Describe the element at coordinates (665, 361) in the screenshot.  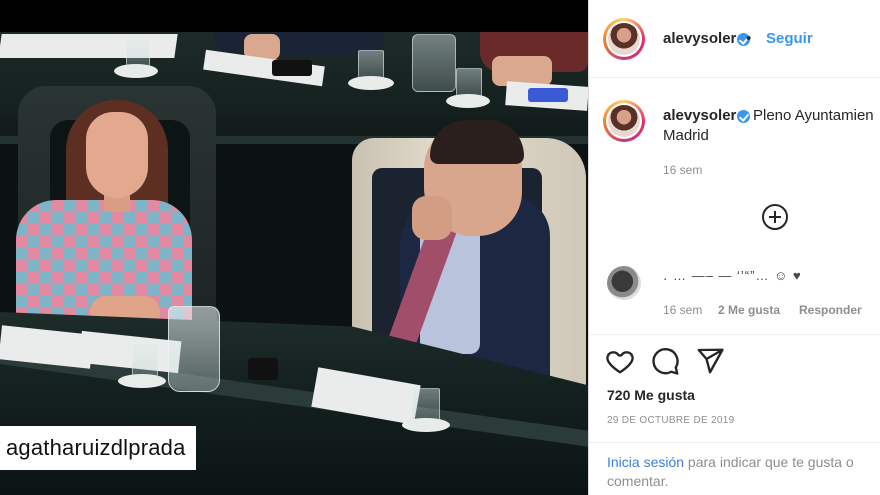
I see `comment-icon` at that location.